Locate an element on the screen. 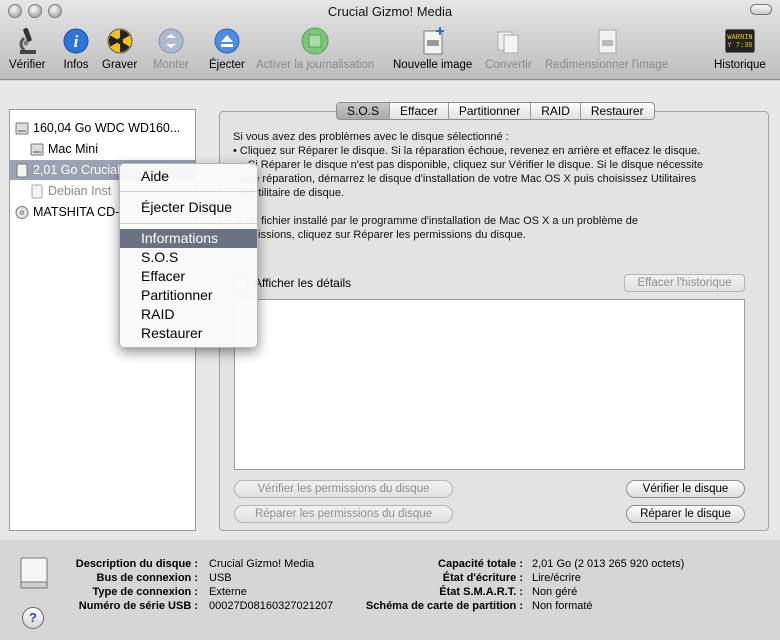 Image resolution: width=780 pixels, height=640 pixels. verify-permissions-button: Vérifier les permissions du disque is located at coordinates (343, 489).